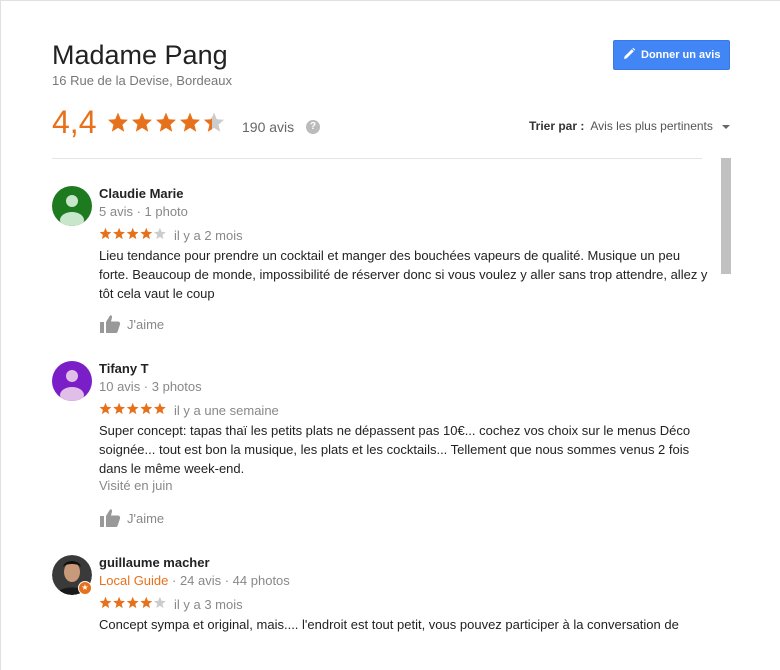  I want to click on reviewer-meta: Local Guide · 24 avis · 44 photos, so click(194, 580).